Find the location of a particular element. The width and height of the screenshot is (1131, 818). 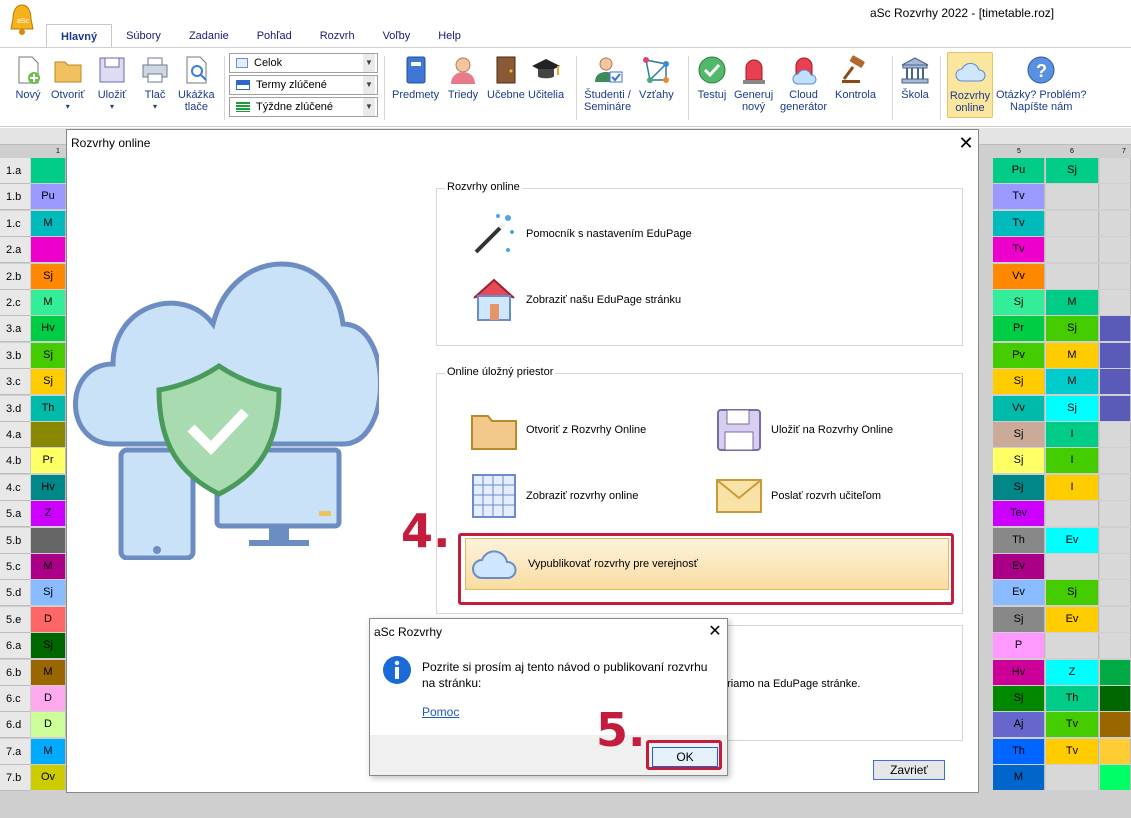

new-button: Nový is located at coordinates (28, 77).